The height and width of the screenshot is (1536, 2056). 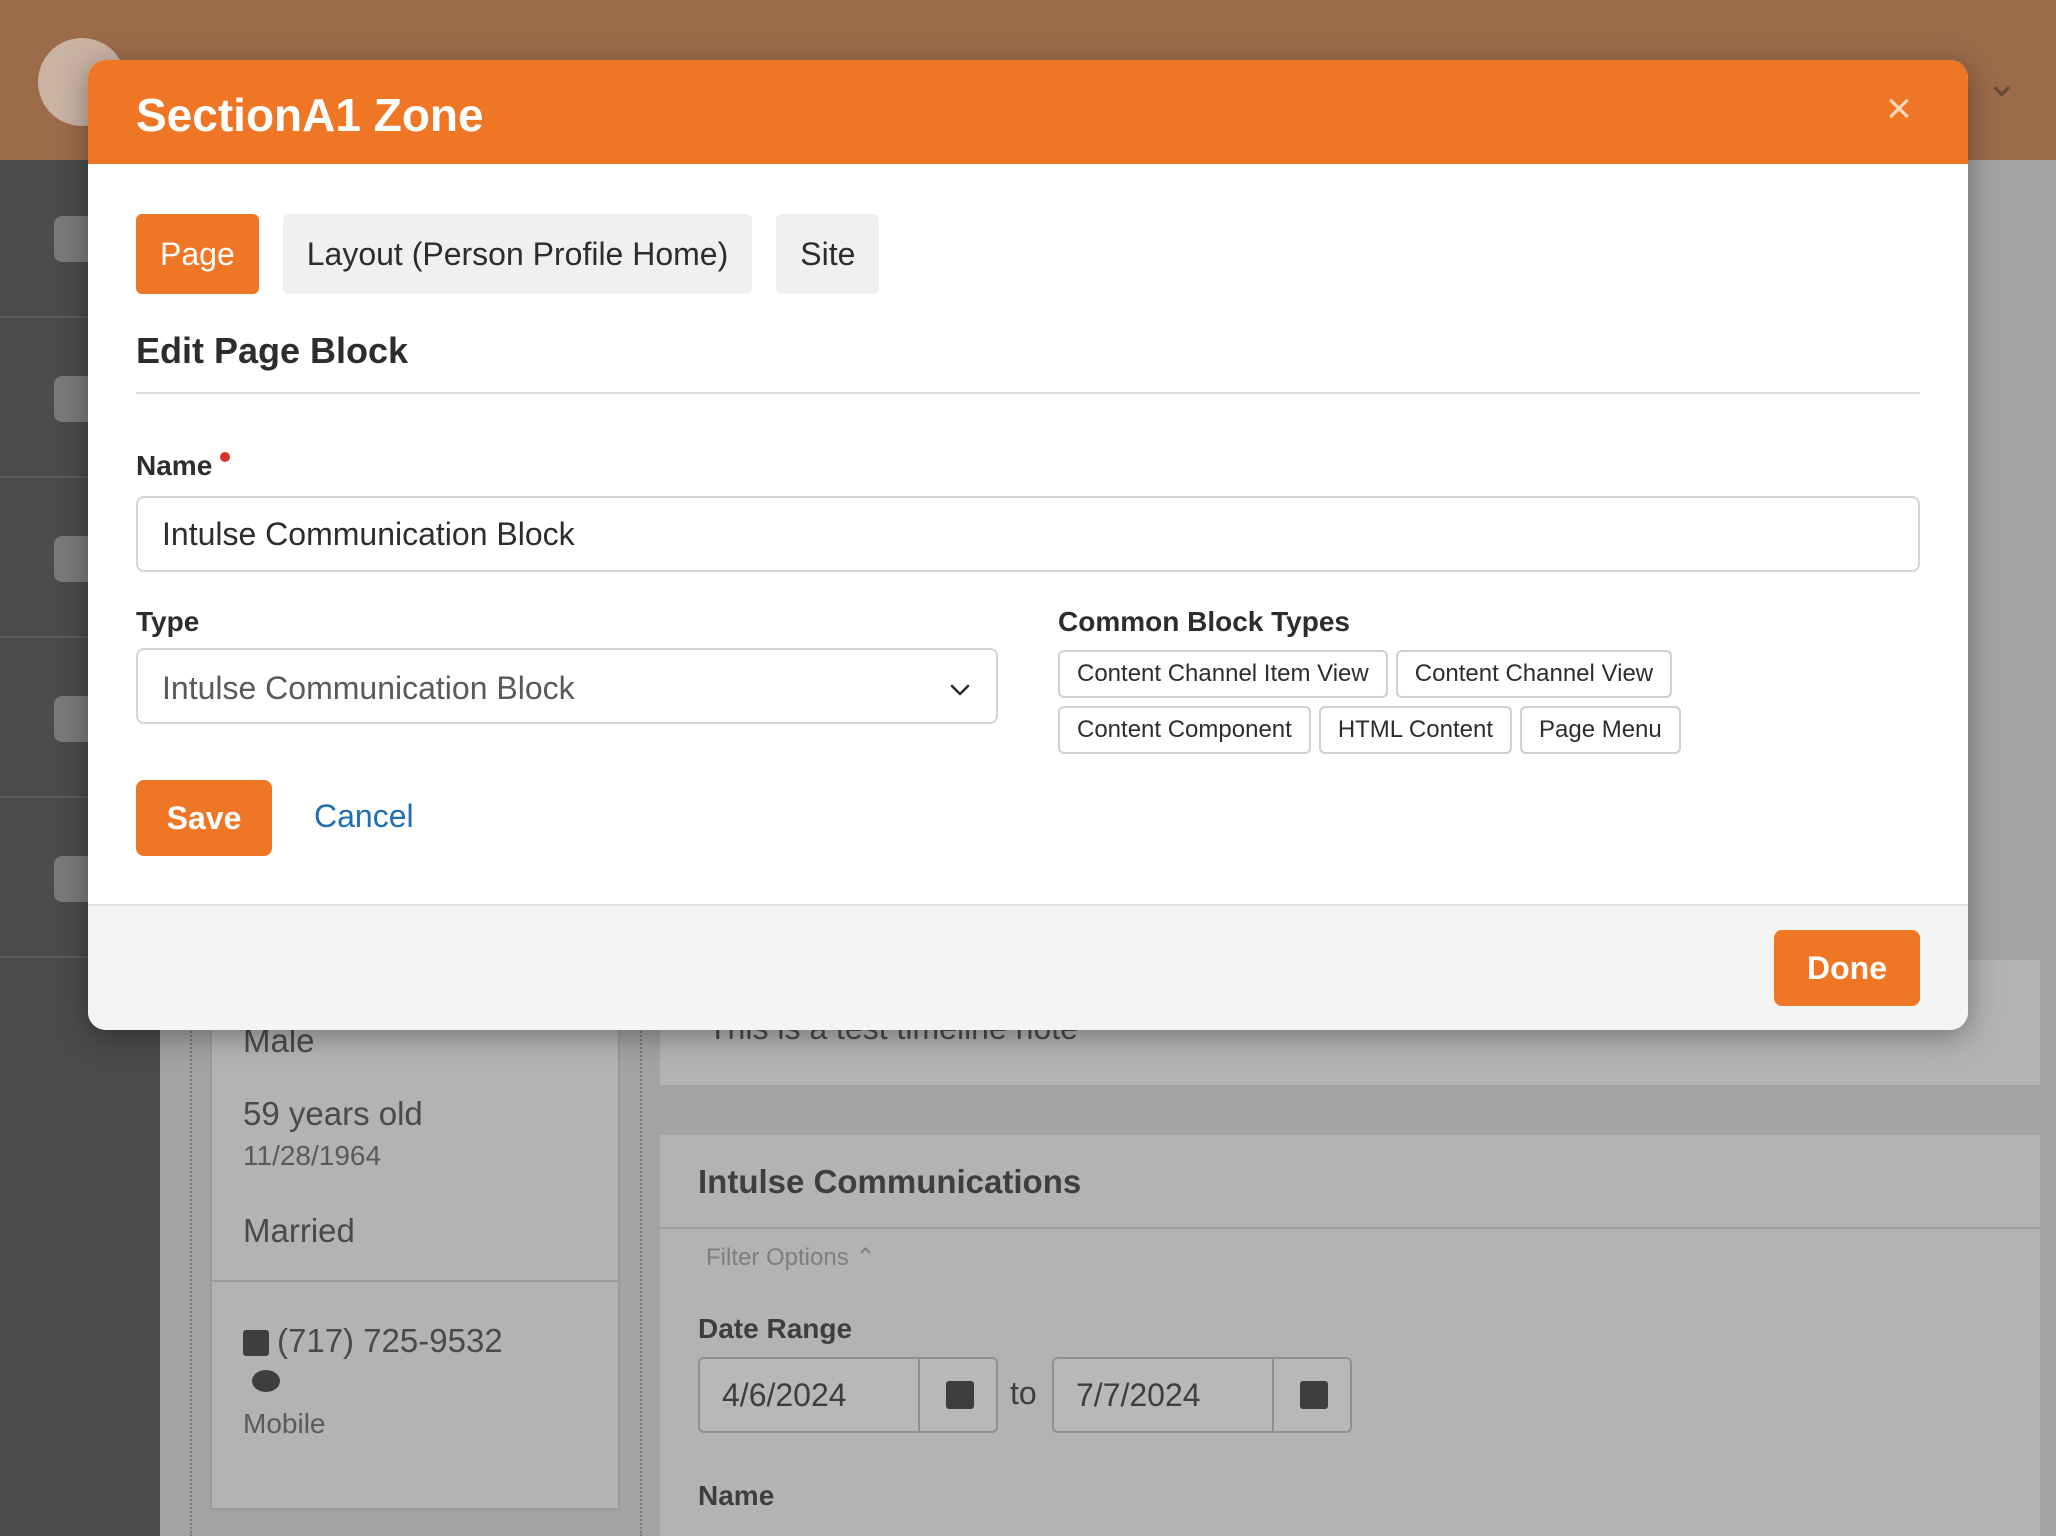 I want to click on name-input, so click(x=1028, y=534).